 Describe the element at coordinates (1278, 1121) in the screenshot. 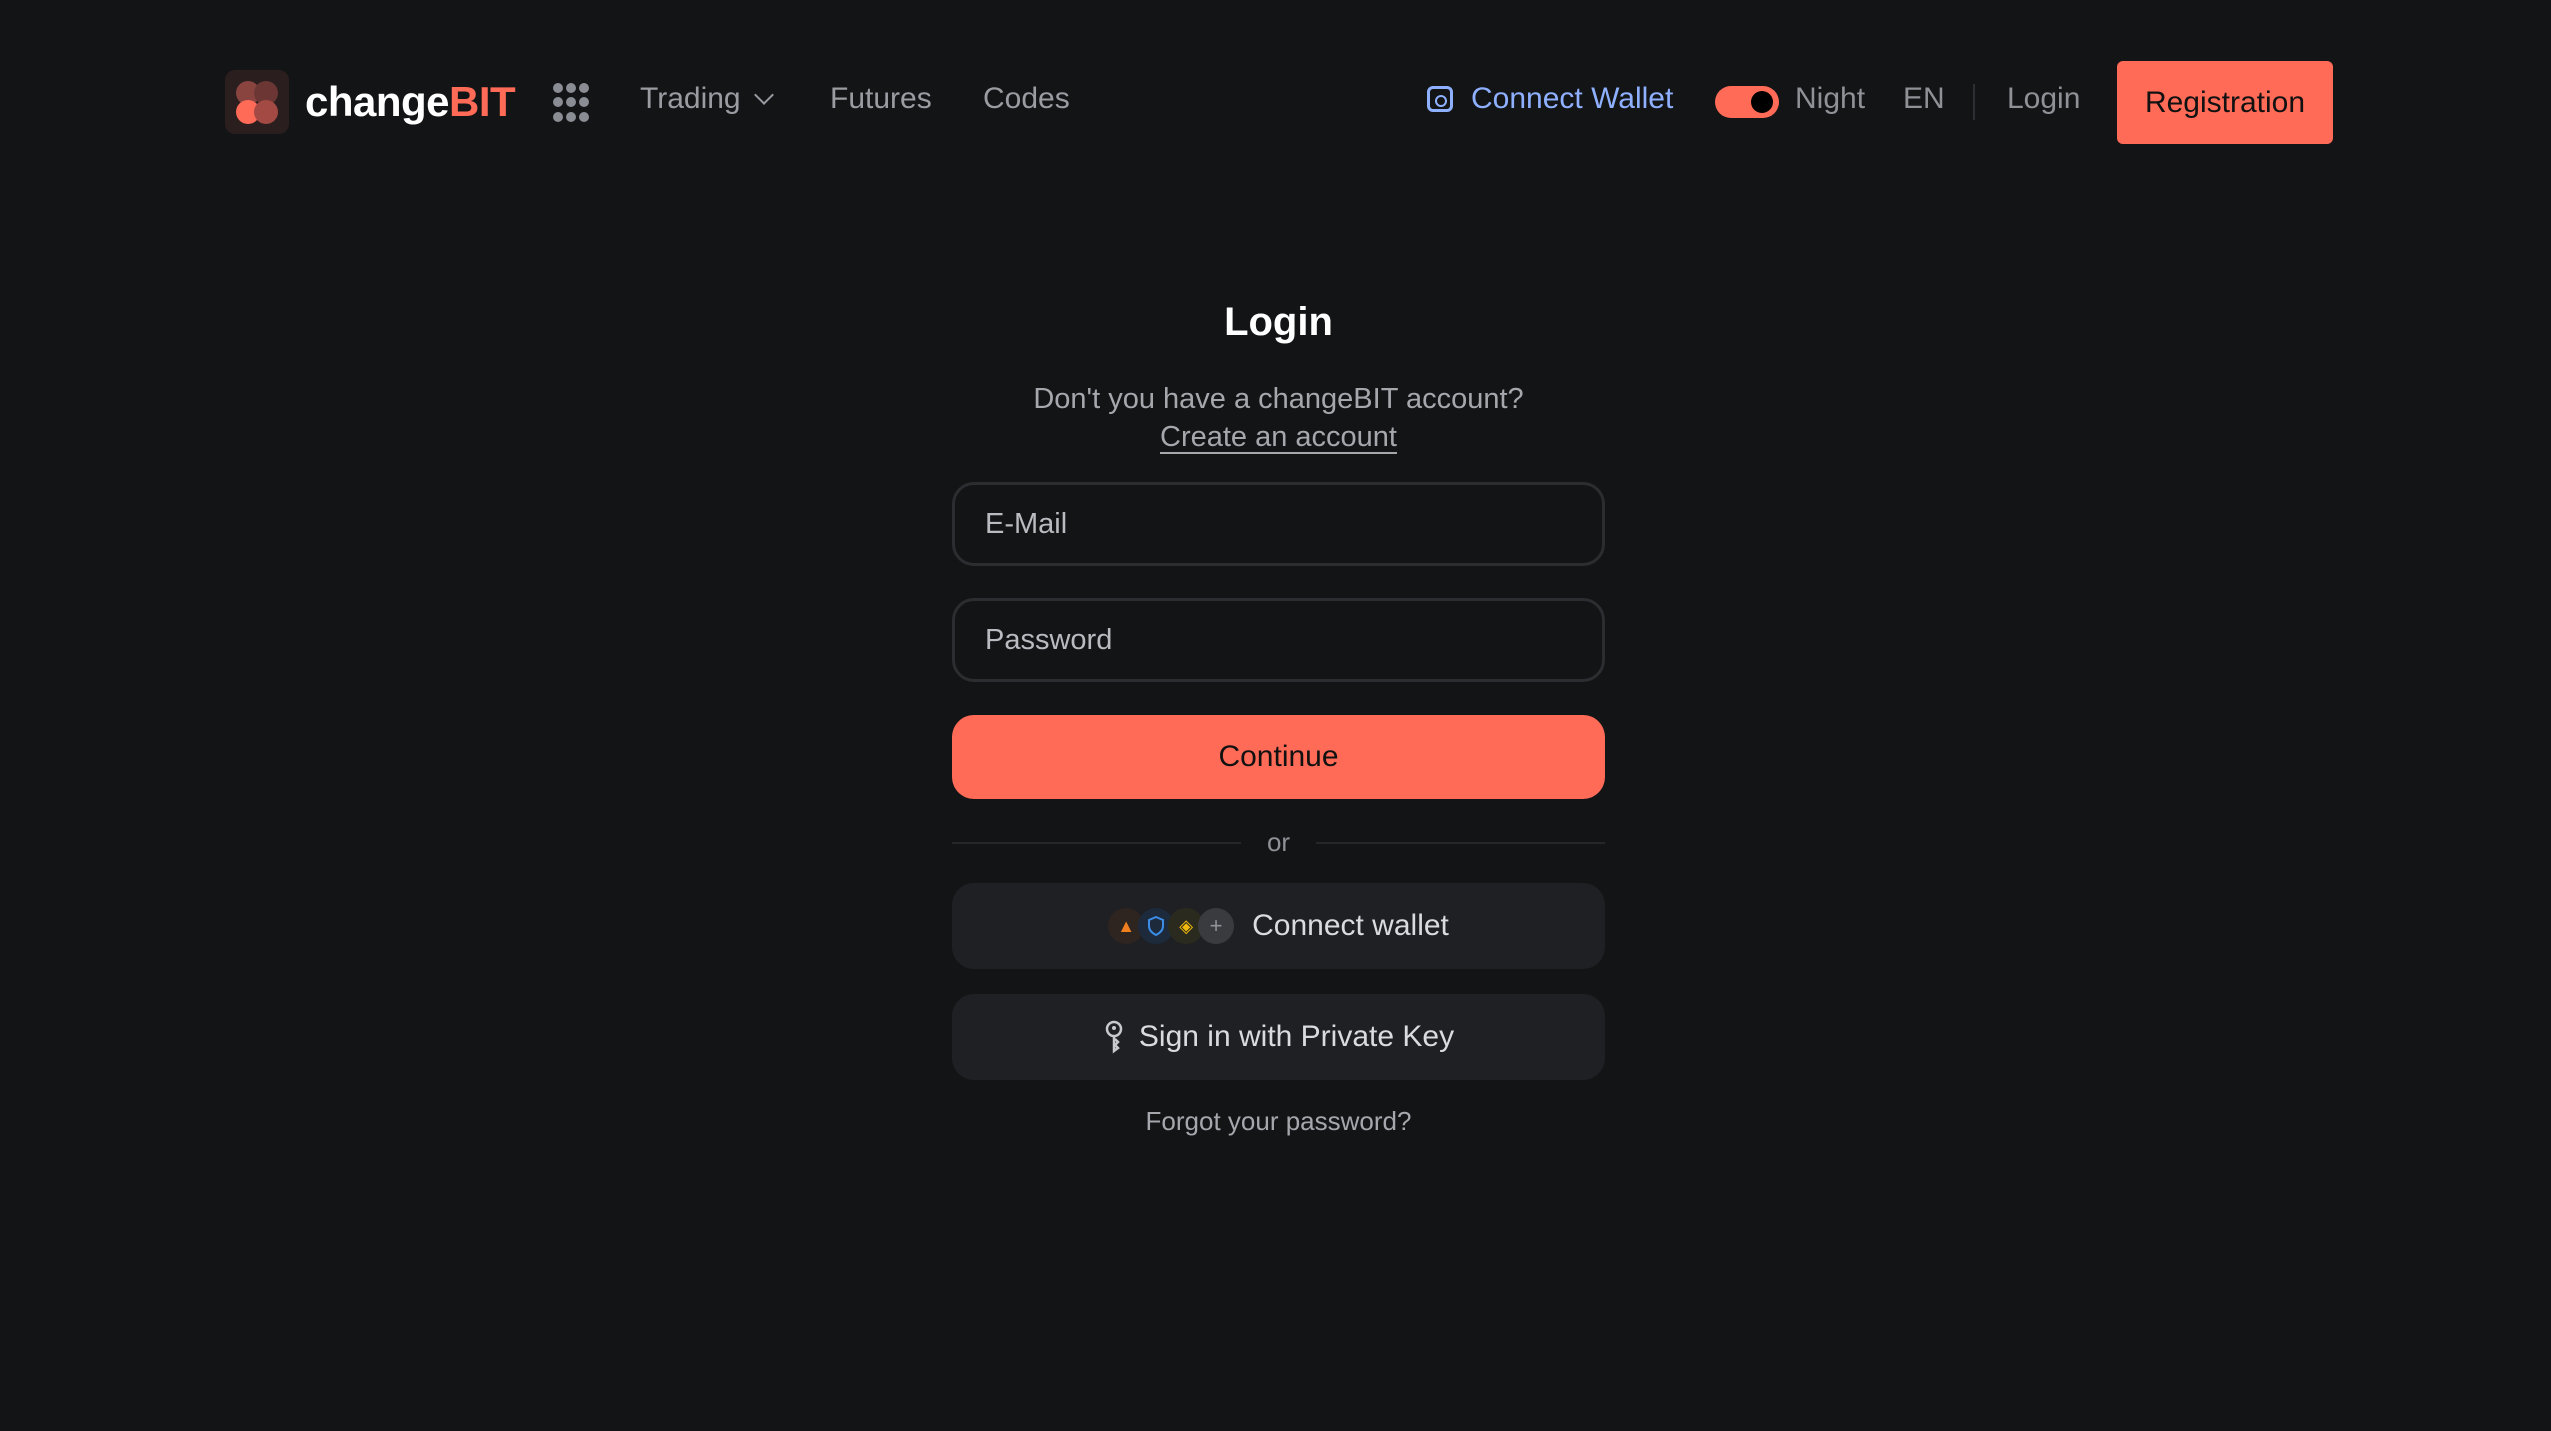

I see `forgot-password-link: Forgot your password?` at that location.